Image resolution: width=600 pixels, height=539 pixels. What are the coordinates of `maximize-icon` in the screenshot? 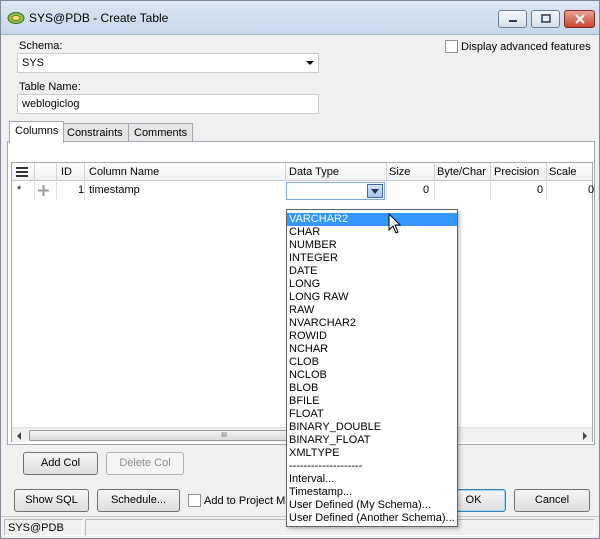 It's located at (545, 18).